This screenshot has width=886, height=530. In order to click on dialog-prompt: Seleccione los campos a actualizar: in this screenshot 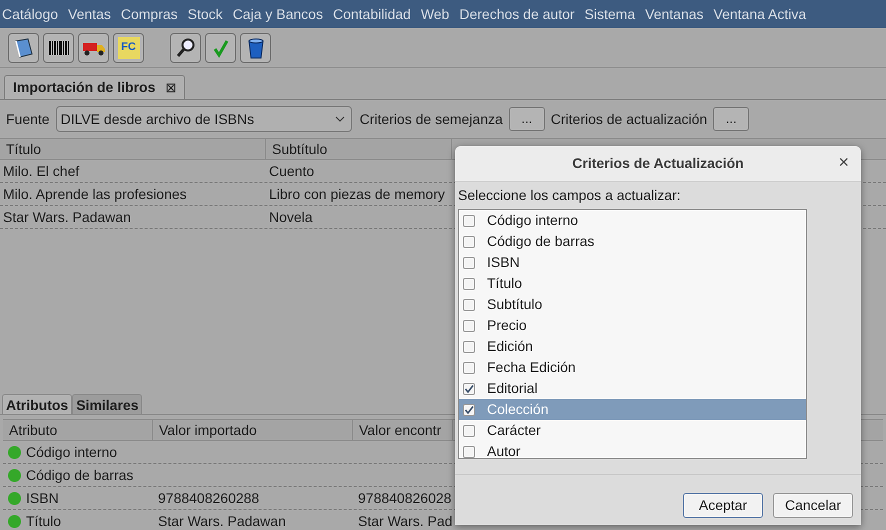, I will do `click(569, 195)`.